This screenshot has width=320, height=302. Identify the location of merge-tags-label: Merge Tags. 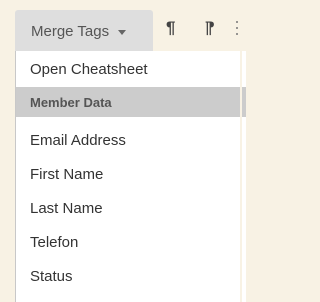
(70, 31).